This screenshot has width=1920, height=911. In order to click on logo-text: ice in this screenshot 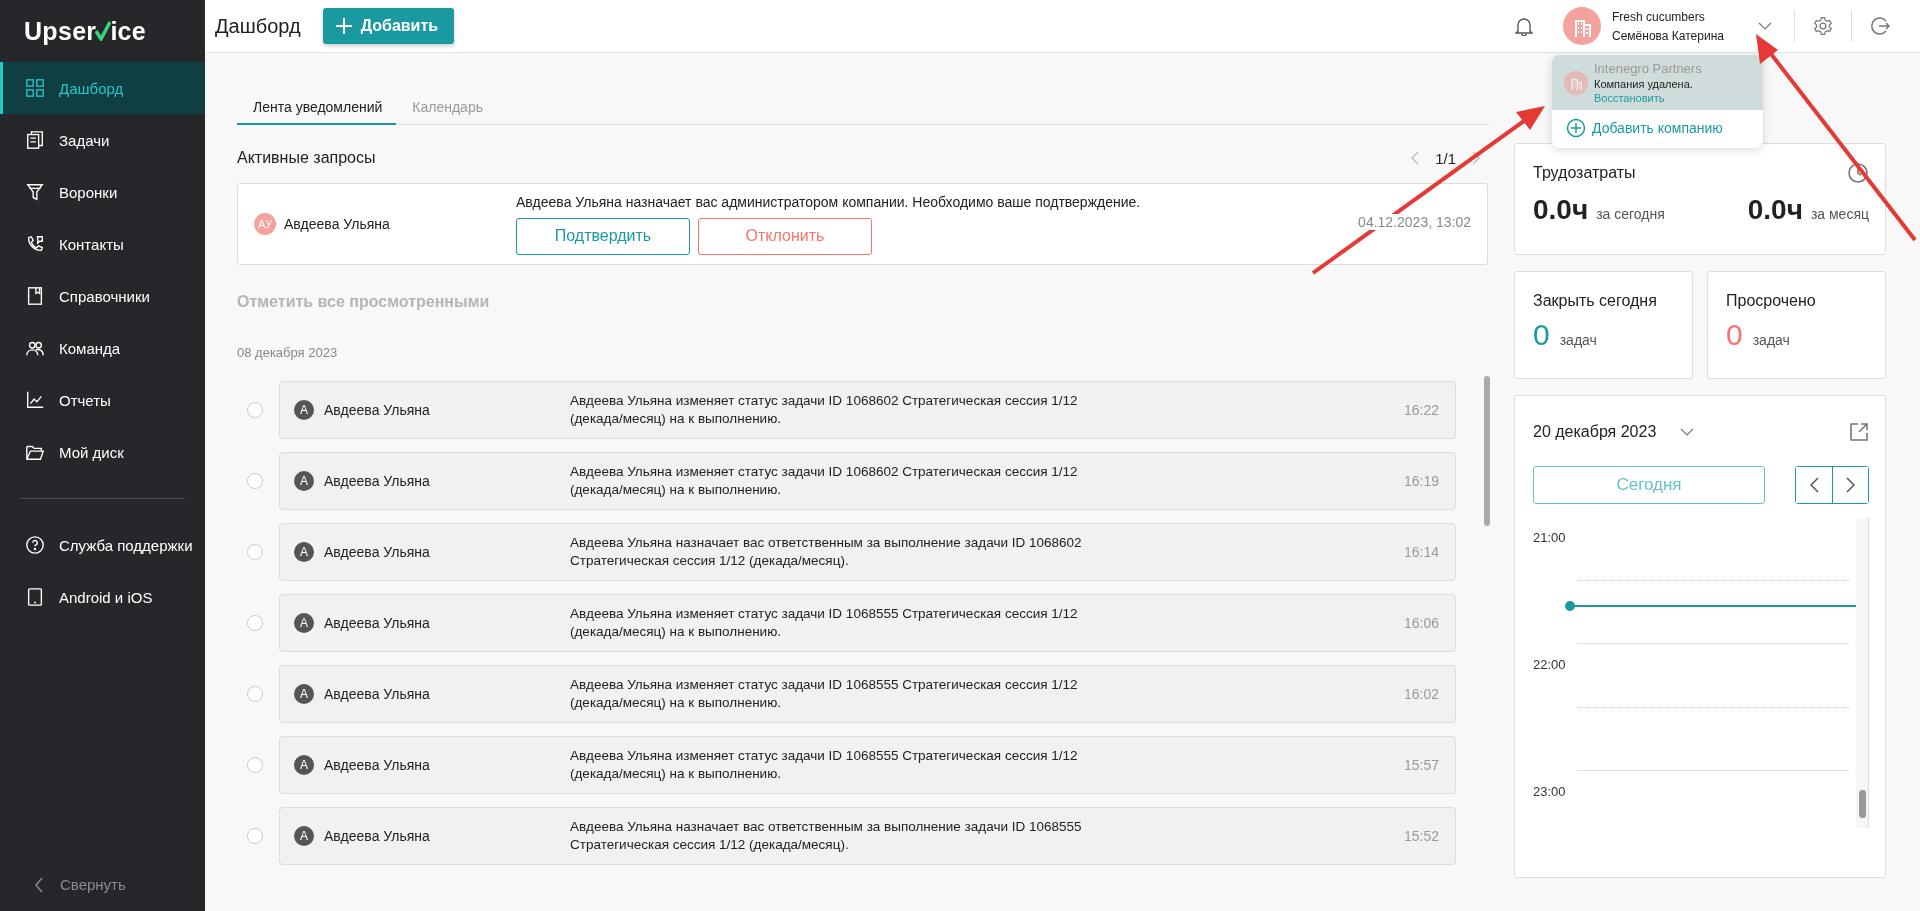, I will do `click(128, 31)`.